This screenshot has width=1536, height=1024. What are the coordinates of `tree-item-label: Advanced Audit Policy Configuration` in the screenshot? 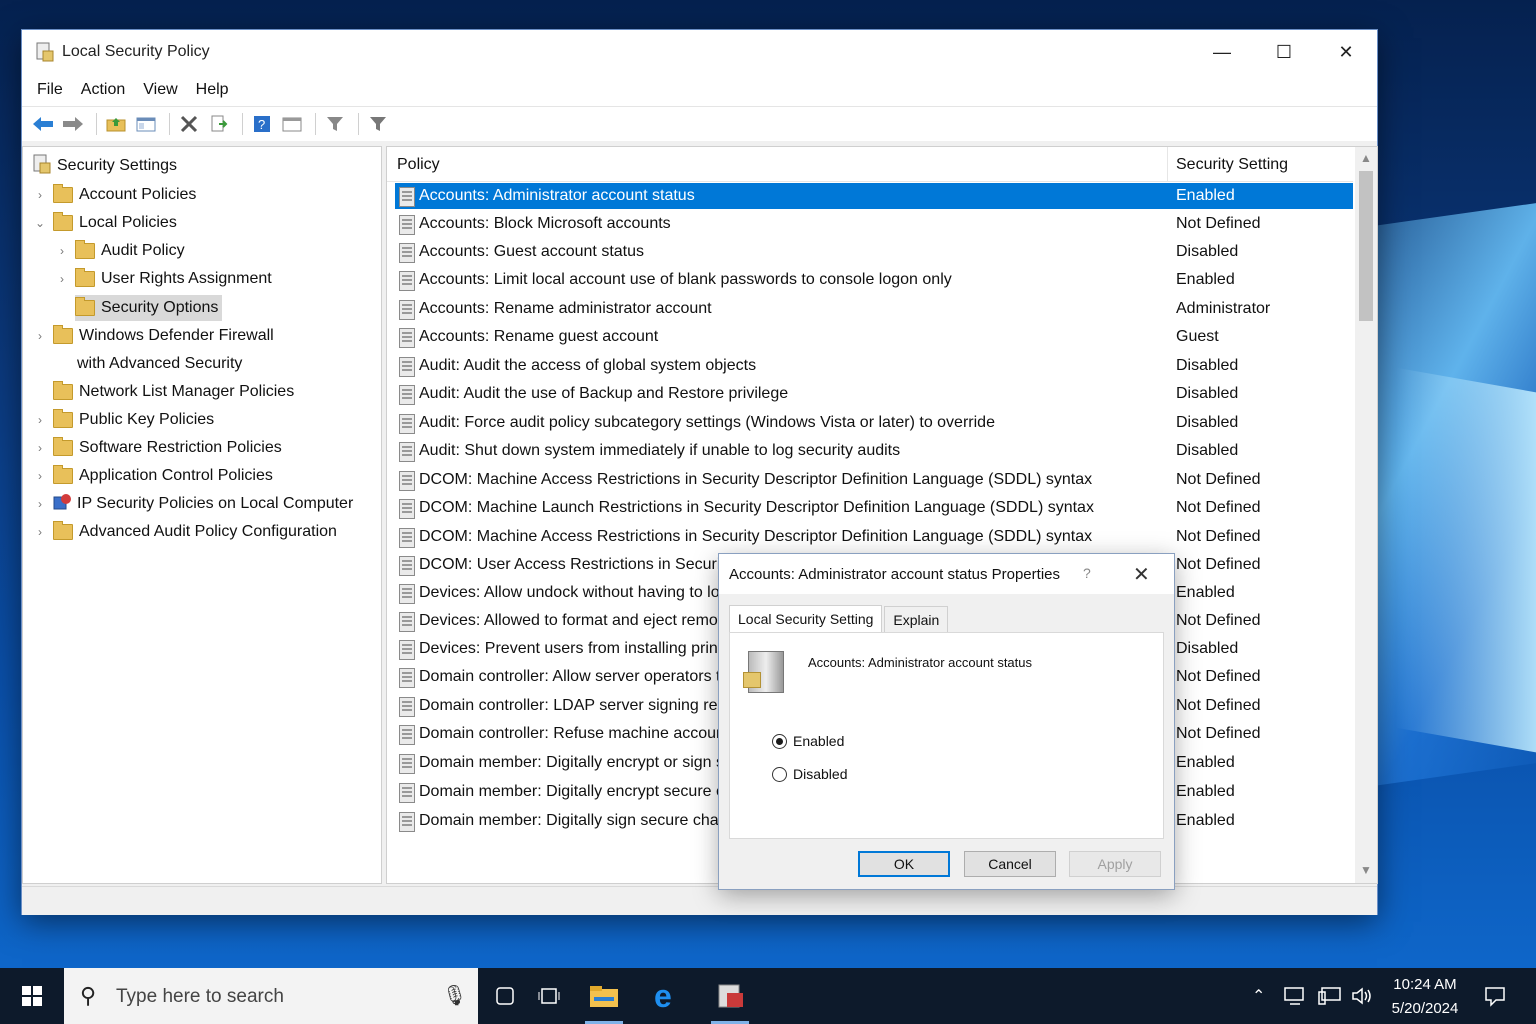 It's located at (208, 531).